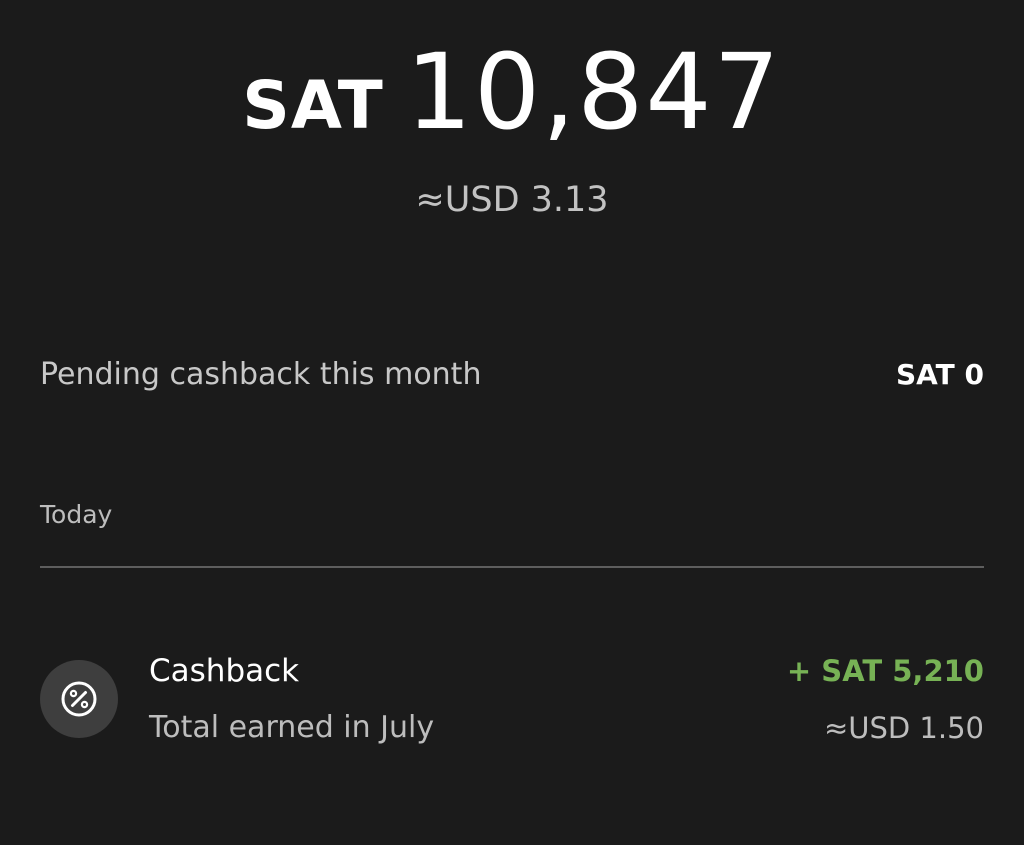 The width and height of the screenshot is (1024, 845). Describe the element at coordinates (903, 728) in the screenshot. I see `transaction-fiat: ≈USD 1.50` at that location.